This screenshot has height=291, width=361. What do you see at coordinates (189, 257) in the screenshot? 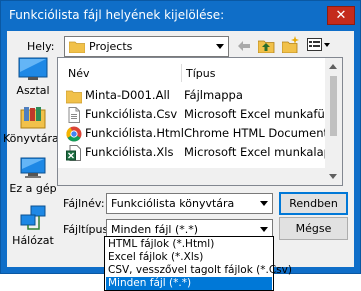
I see `filetype-option: Excel fájlok (*.Xls)` at bounding box center [189, 257].